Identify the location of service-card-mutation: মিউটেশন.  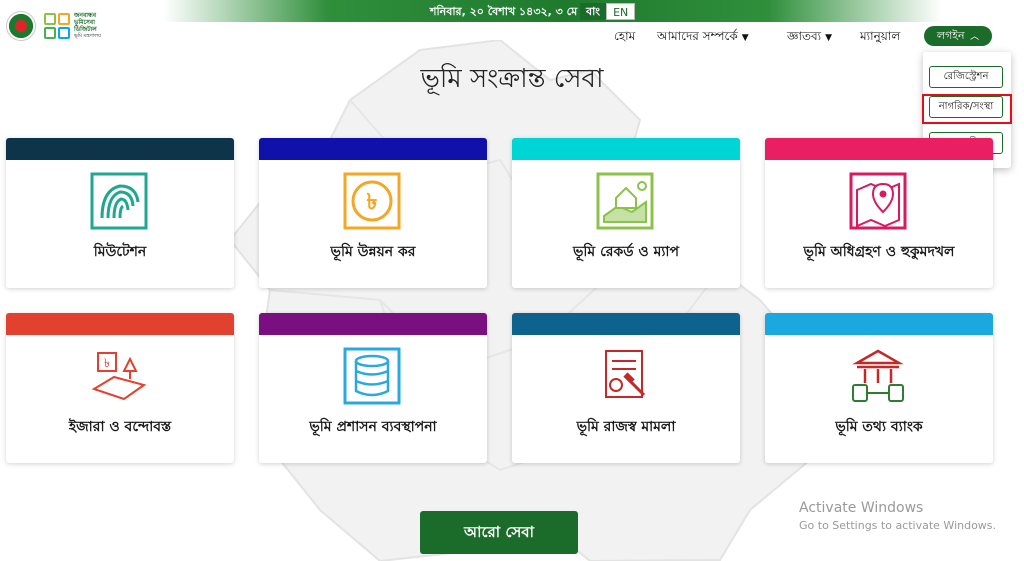
(120, 213).